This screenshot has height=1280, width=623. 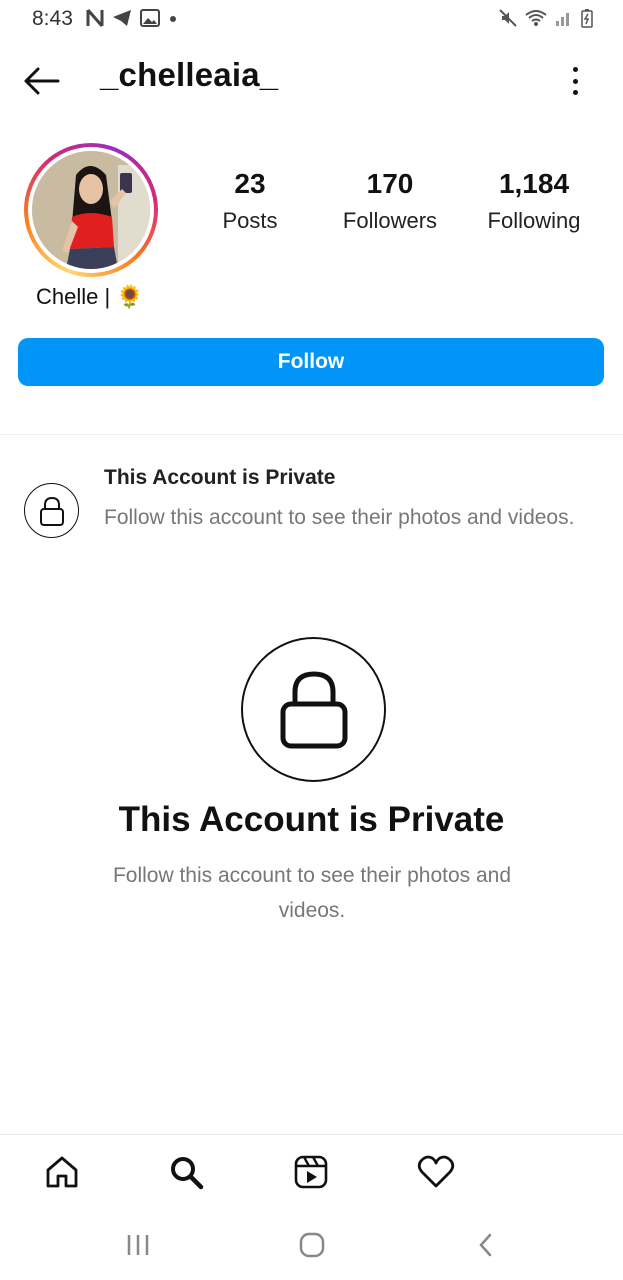 I want to click on more-options-button, so click(x=575, y=81).